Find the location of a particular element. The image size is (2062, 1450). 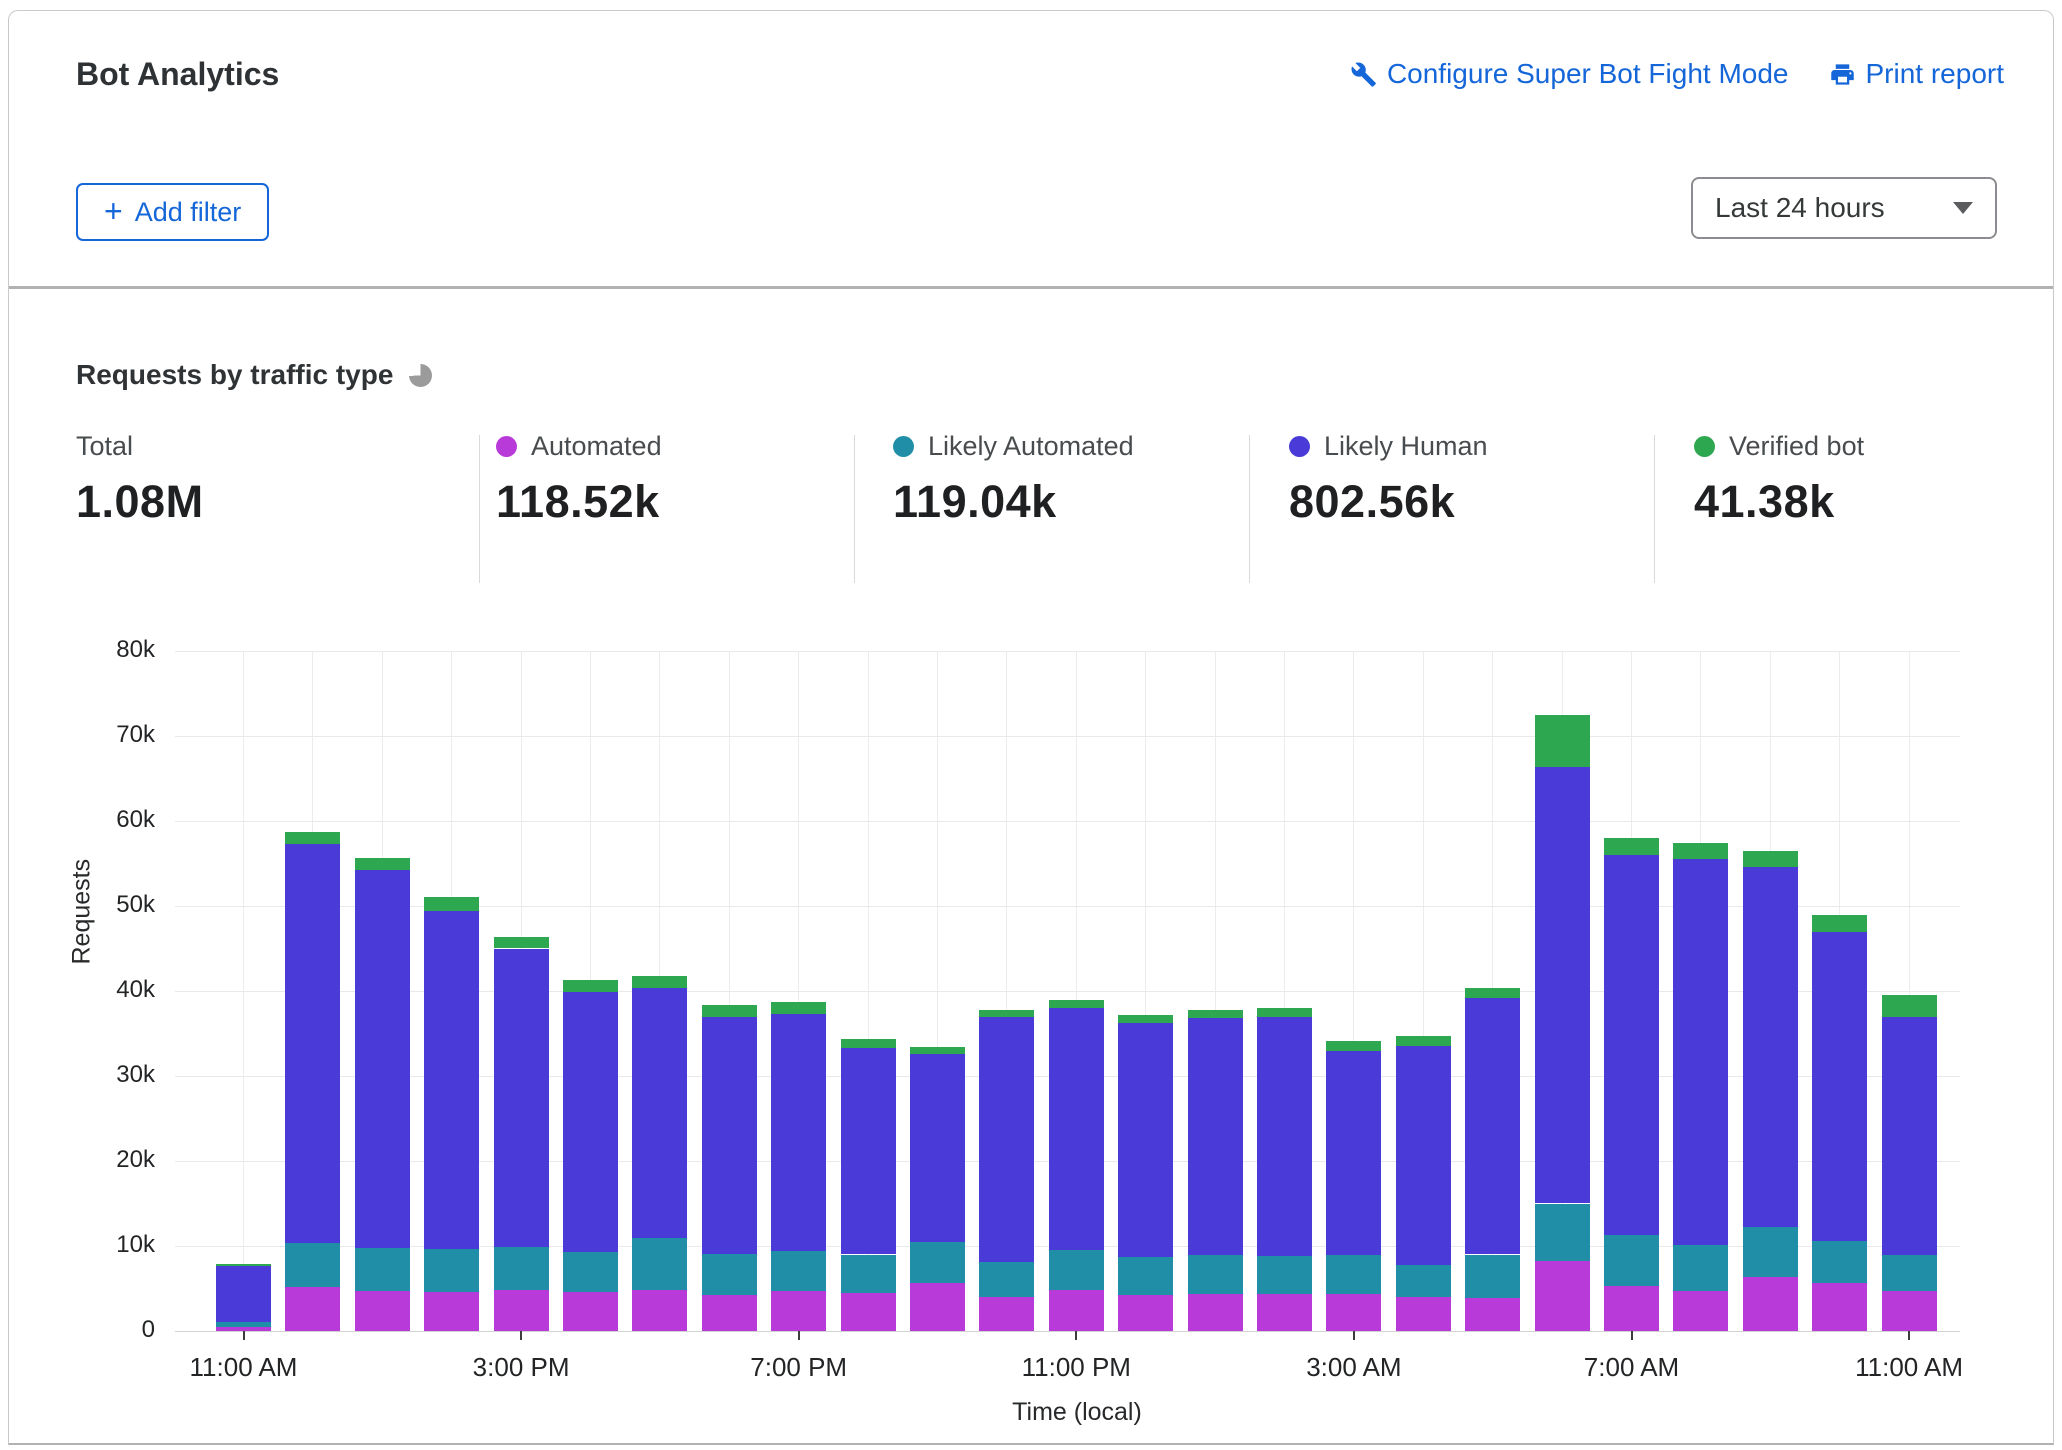

section-title: Requests by traffic type is located at coordinates (235, 374).